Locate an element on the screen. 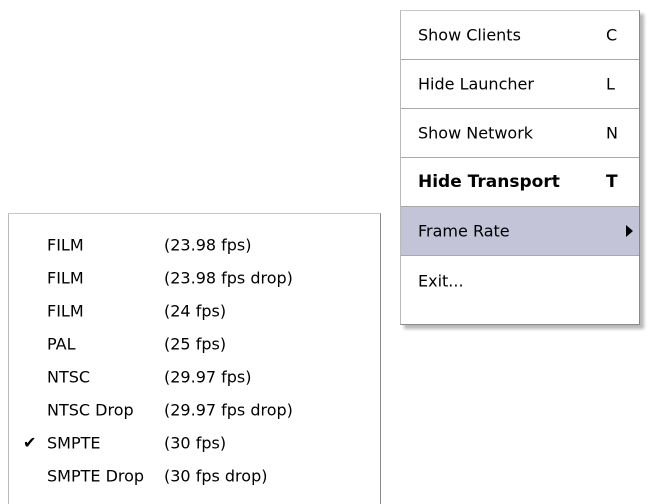  frame-rate-value: (23.98 fps drop) is located at coordinates (228, 277).